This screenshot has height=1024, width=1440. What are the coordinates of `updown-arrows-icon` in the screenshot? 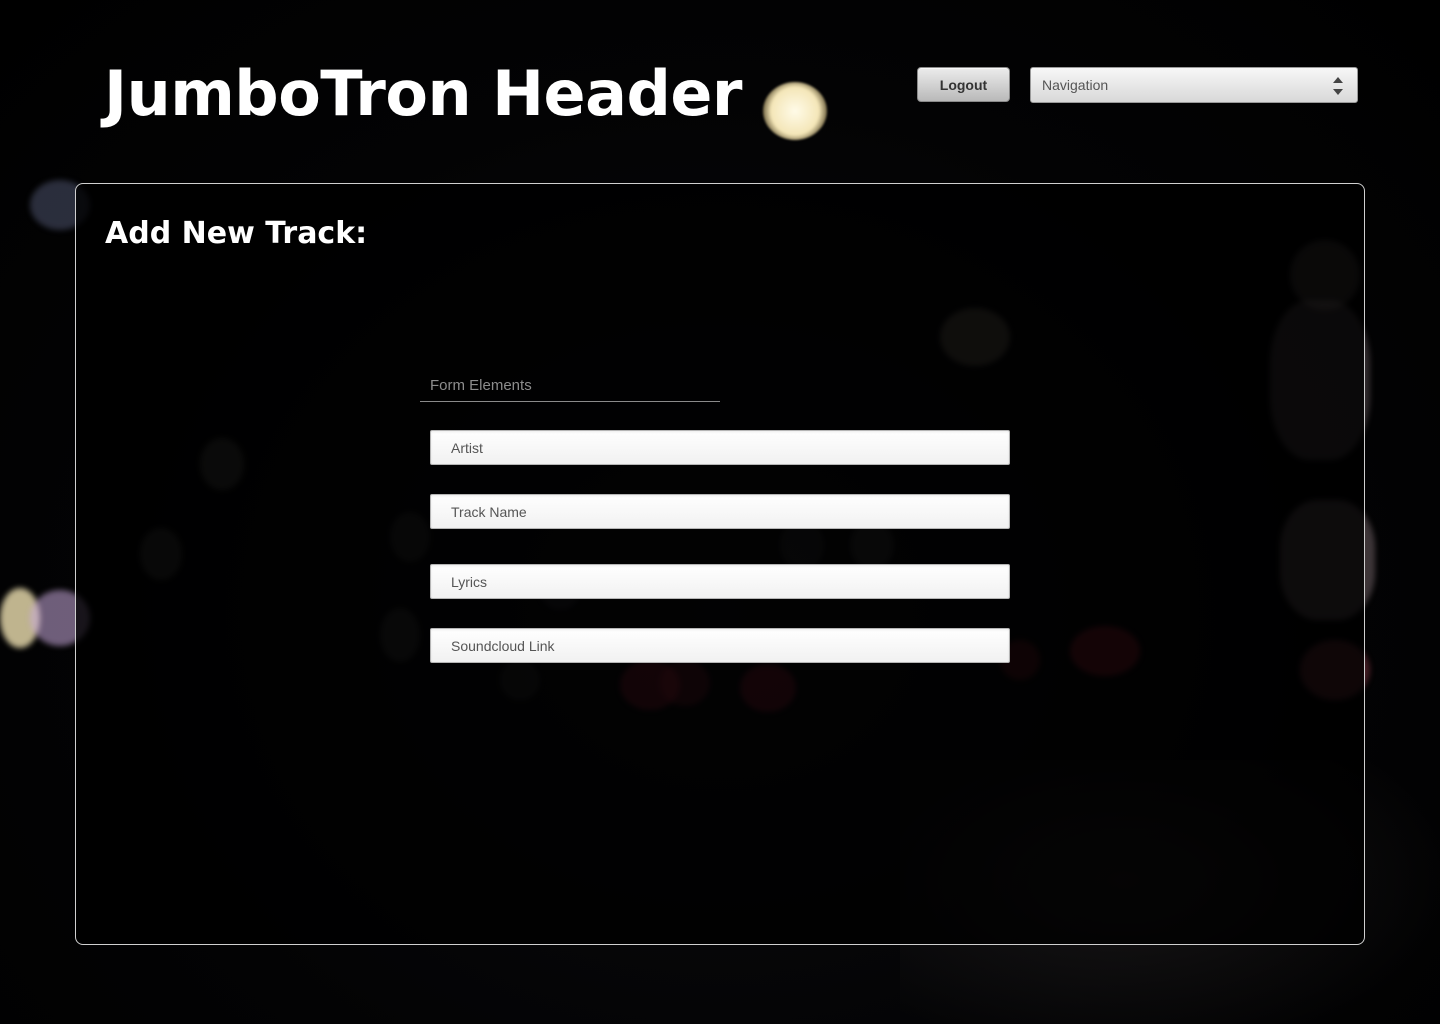 It's located at (1338, 86).